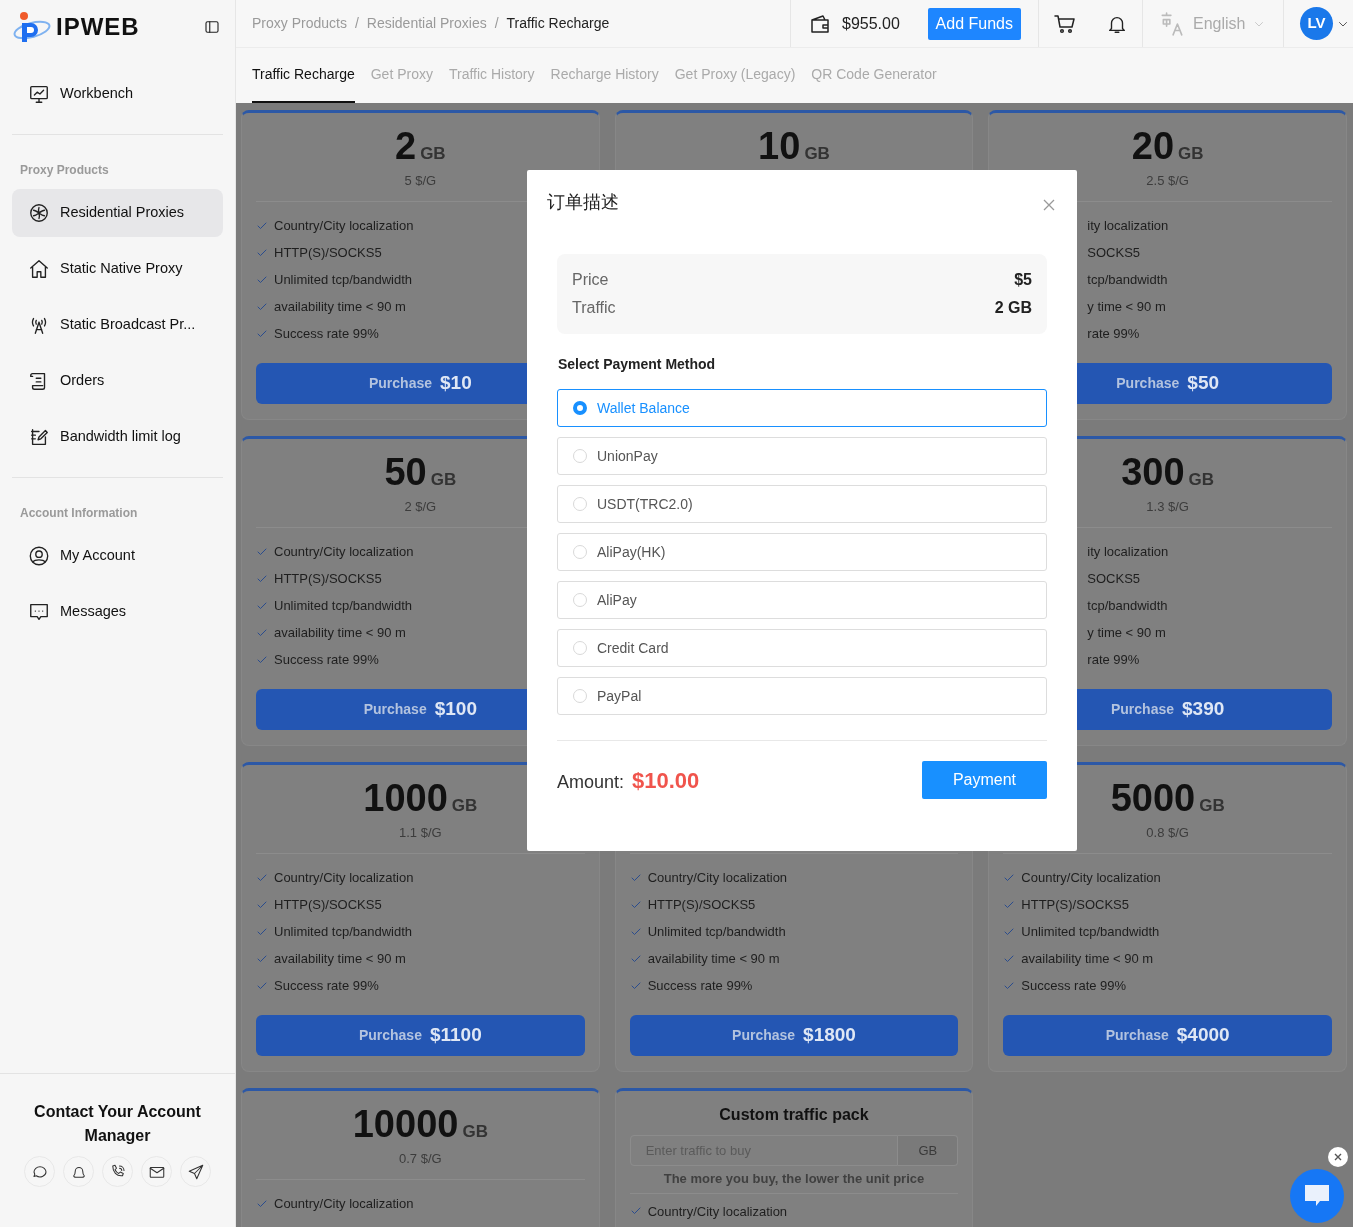  I want to click on summary-value: 2 GB, so click(1013, 308).